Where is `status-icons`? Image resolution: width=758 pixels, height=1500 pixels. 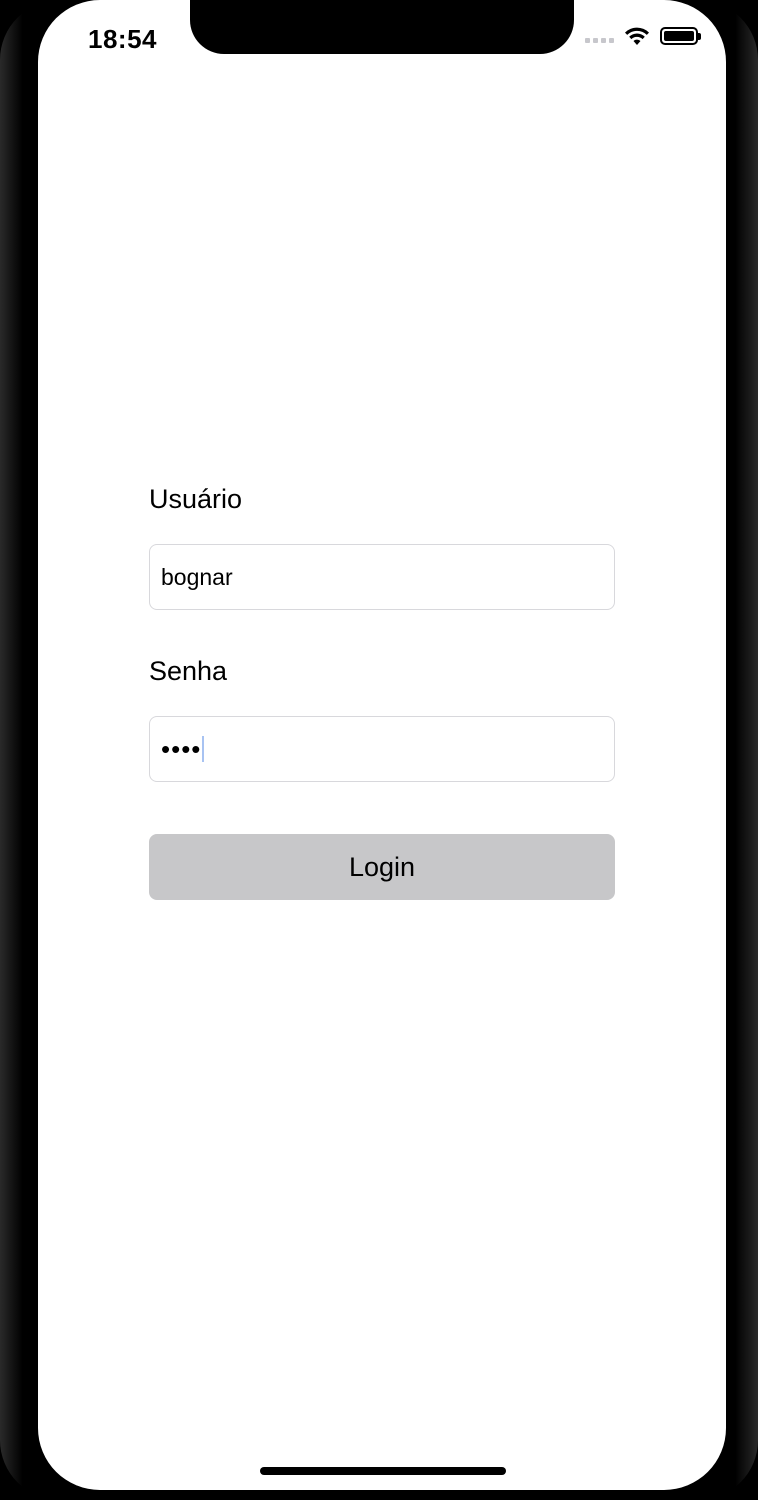
status-icons is located at coordinates (643, 36).